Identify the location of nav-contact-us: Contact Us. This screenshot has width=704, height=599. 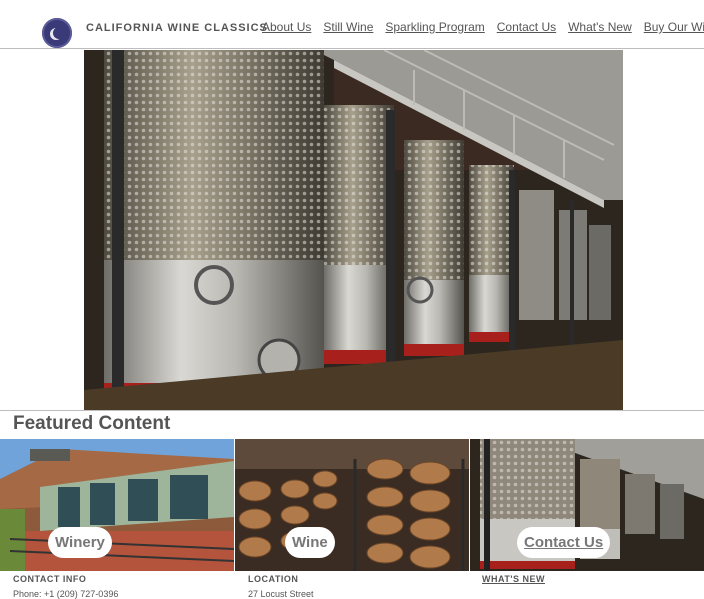
(526, 27).